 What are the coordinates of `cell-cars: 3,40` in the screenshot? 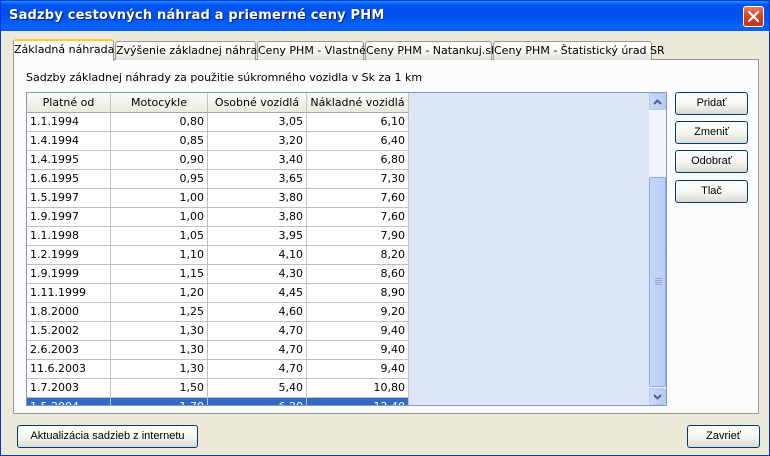 It's located at (257, 160).